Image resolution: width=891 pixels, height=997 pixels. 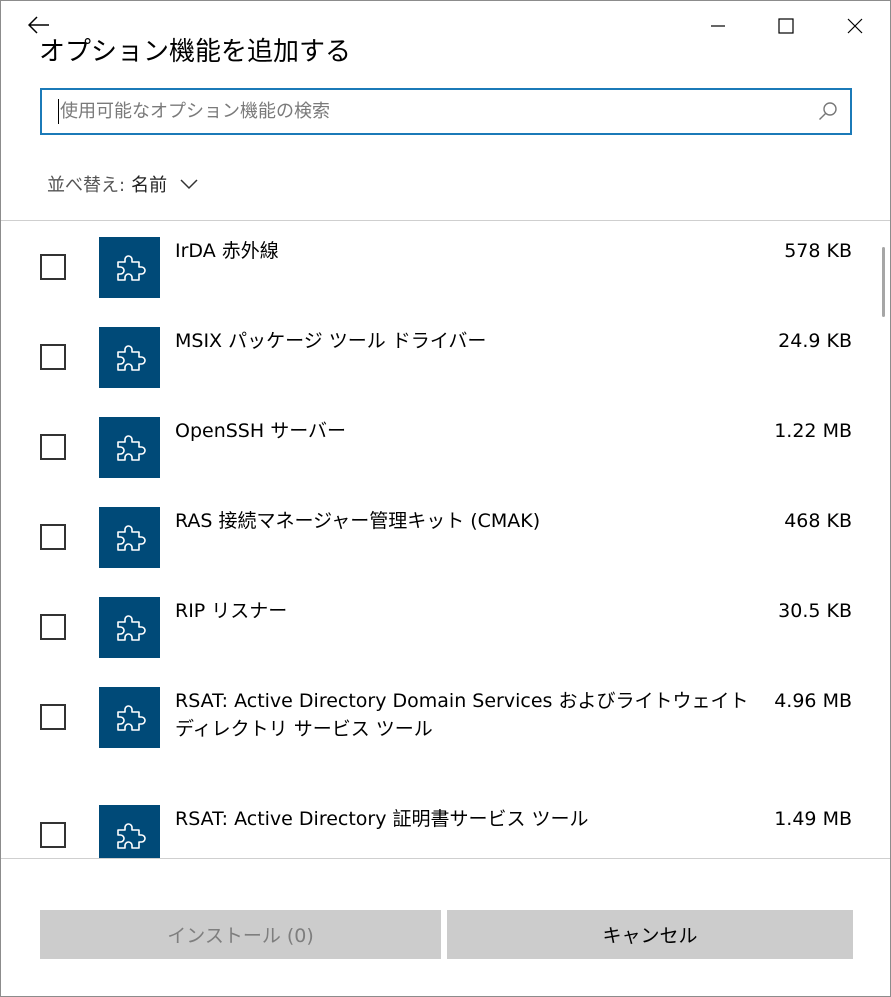 What do you see at coordinates (240, 934) in the screenshot?
I see `install-button: インストール (0)` at bounding box center [240, 934].